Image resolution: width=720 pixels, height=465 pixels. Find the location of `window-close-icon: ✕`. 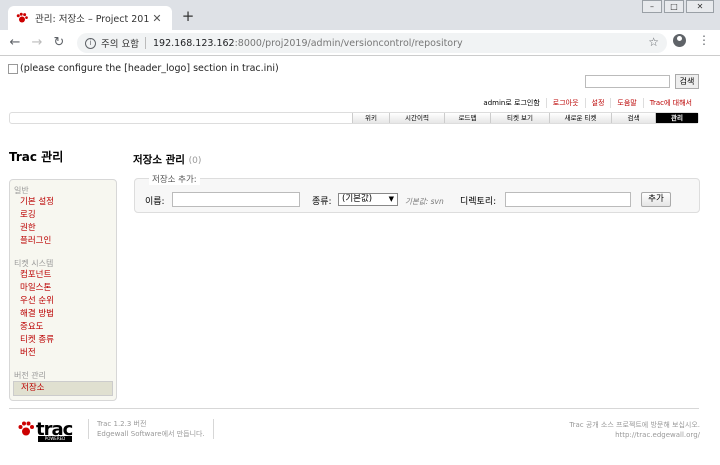

window-close-icon: ✕ is located at coordinates (700, 6).